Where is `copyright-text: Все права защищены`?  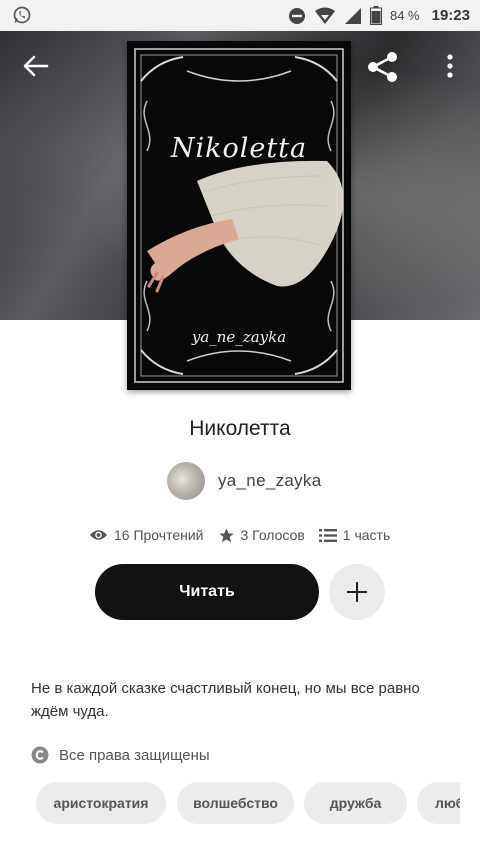 copyright-text: Все права защищены is located at coordinates (134, 755).